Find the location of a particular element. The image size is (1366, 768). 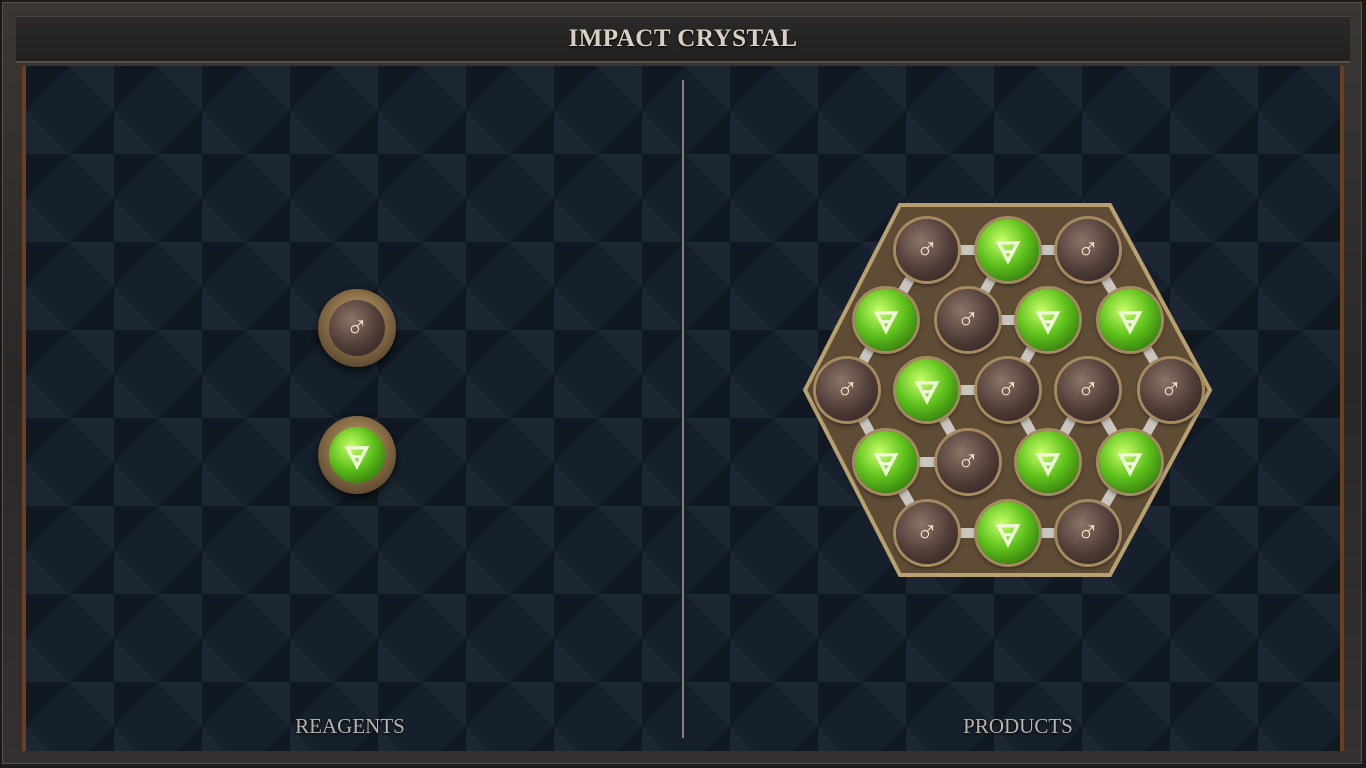

reagent-earth: 🜃 is located at coordinates (357, 455).